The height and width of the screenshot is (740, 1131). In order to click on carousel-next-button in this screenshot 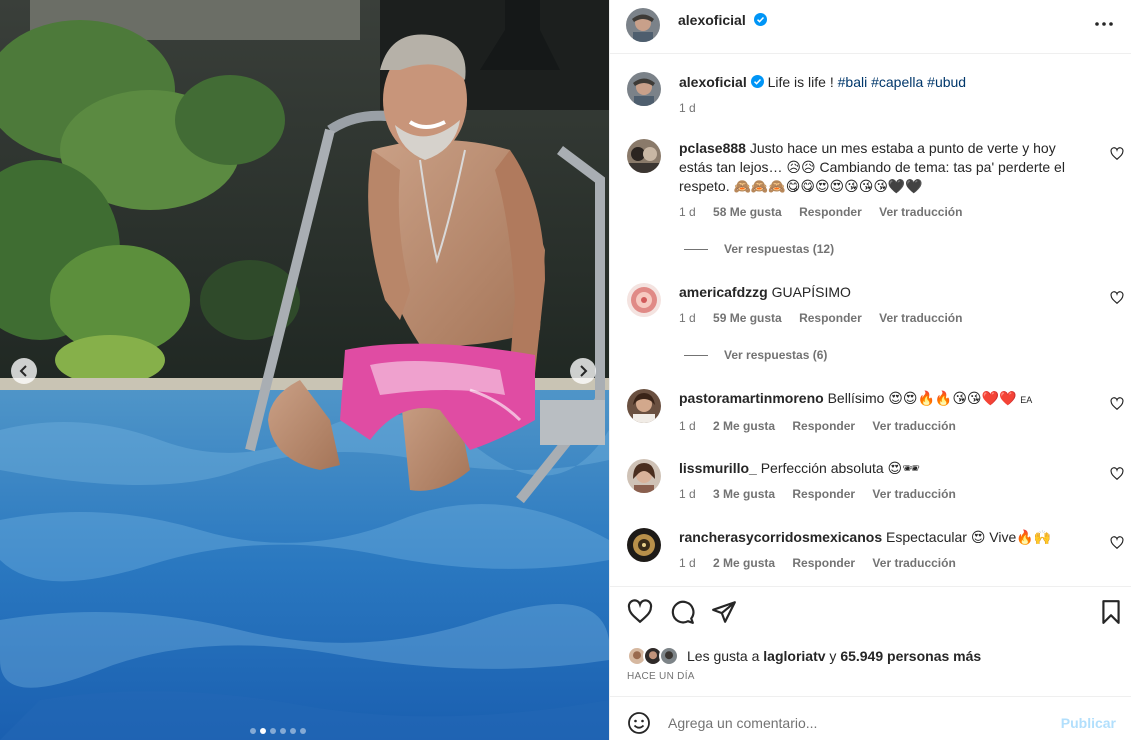, I will do `click(583, 371)`.